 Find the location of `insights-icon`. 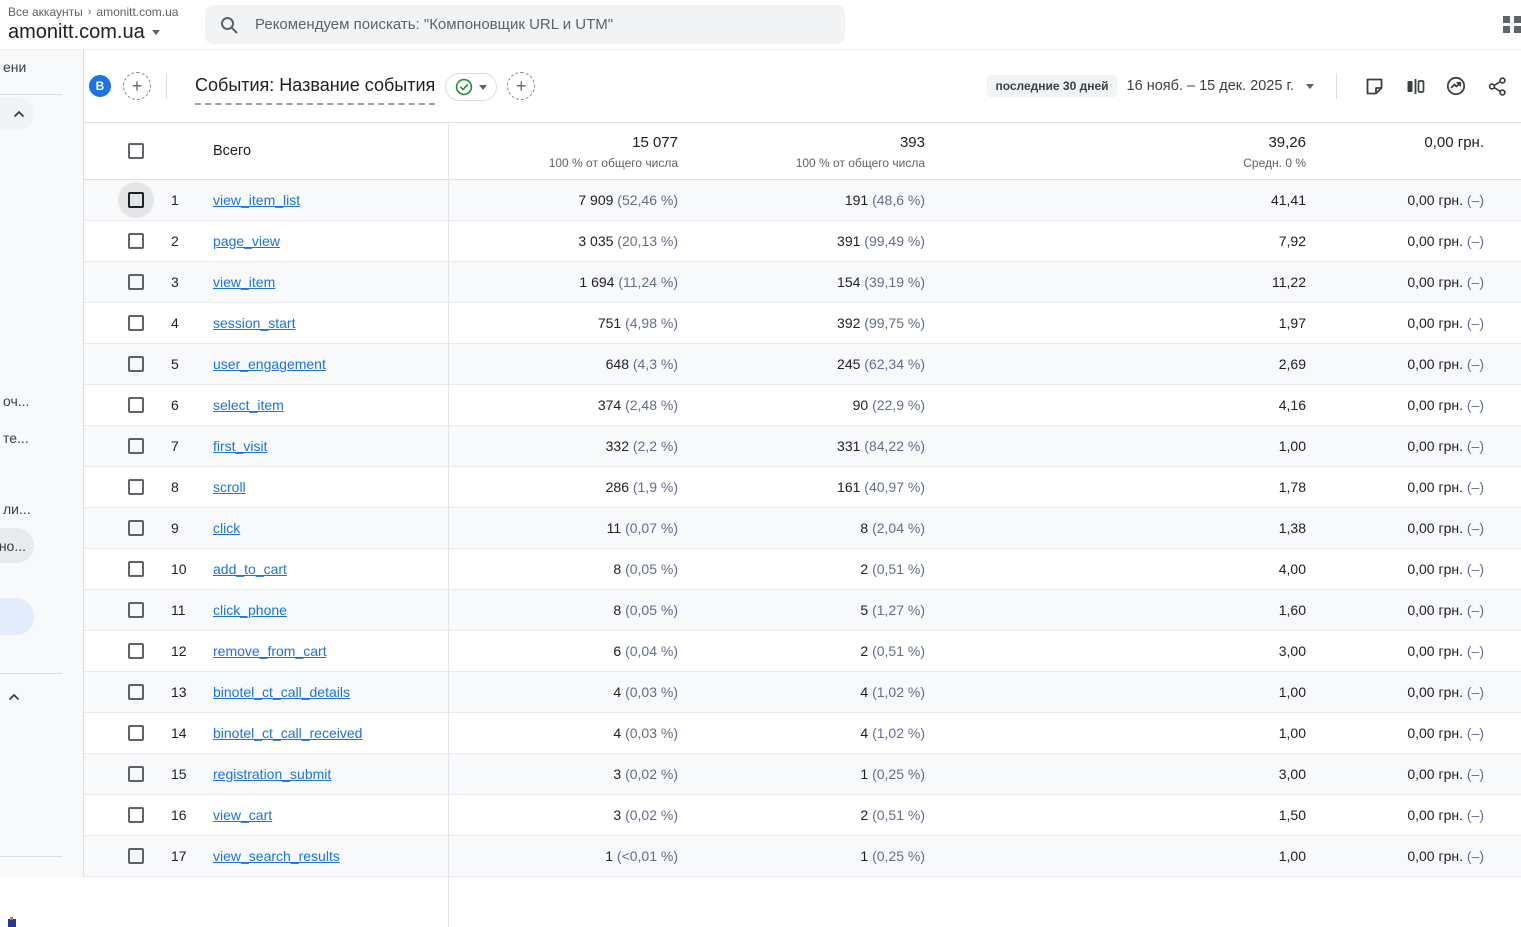

insights-icon is located at coordinates (1456, 86).